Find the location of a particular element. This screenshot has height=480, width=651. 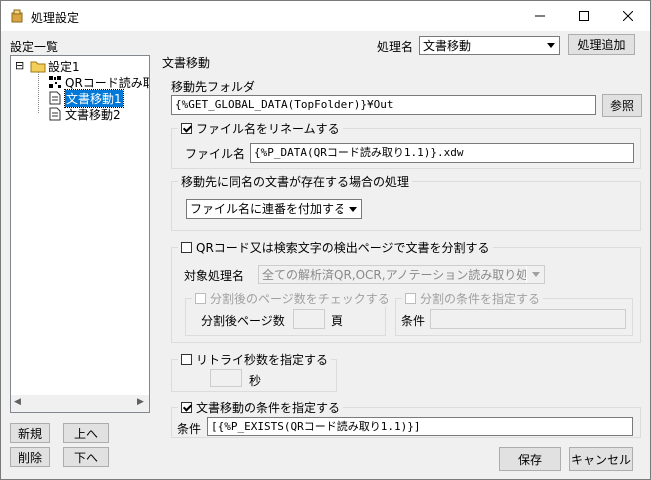

retry-checkbox: リトライ秒数を指定する is located at coordinates (255, 359).